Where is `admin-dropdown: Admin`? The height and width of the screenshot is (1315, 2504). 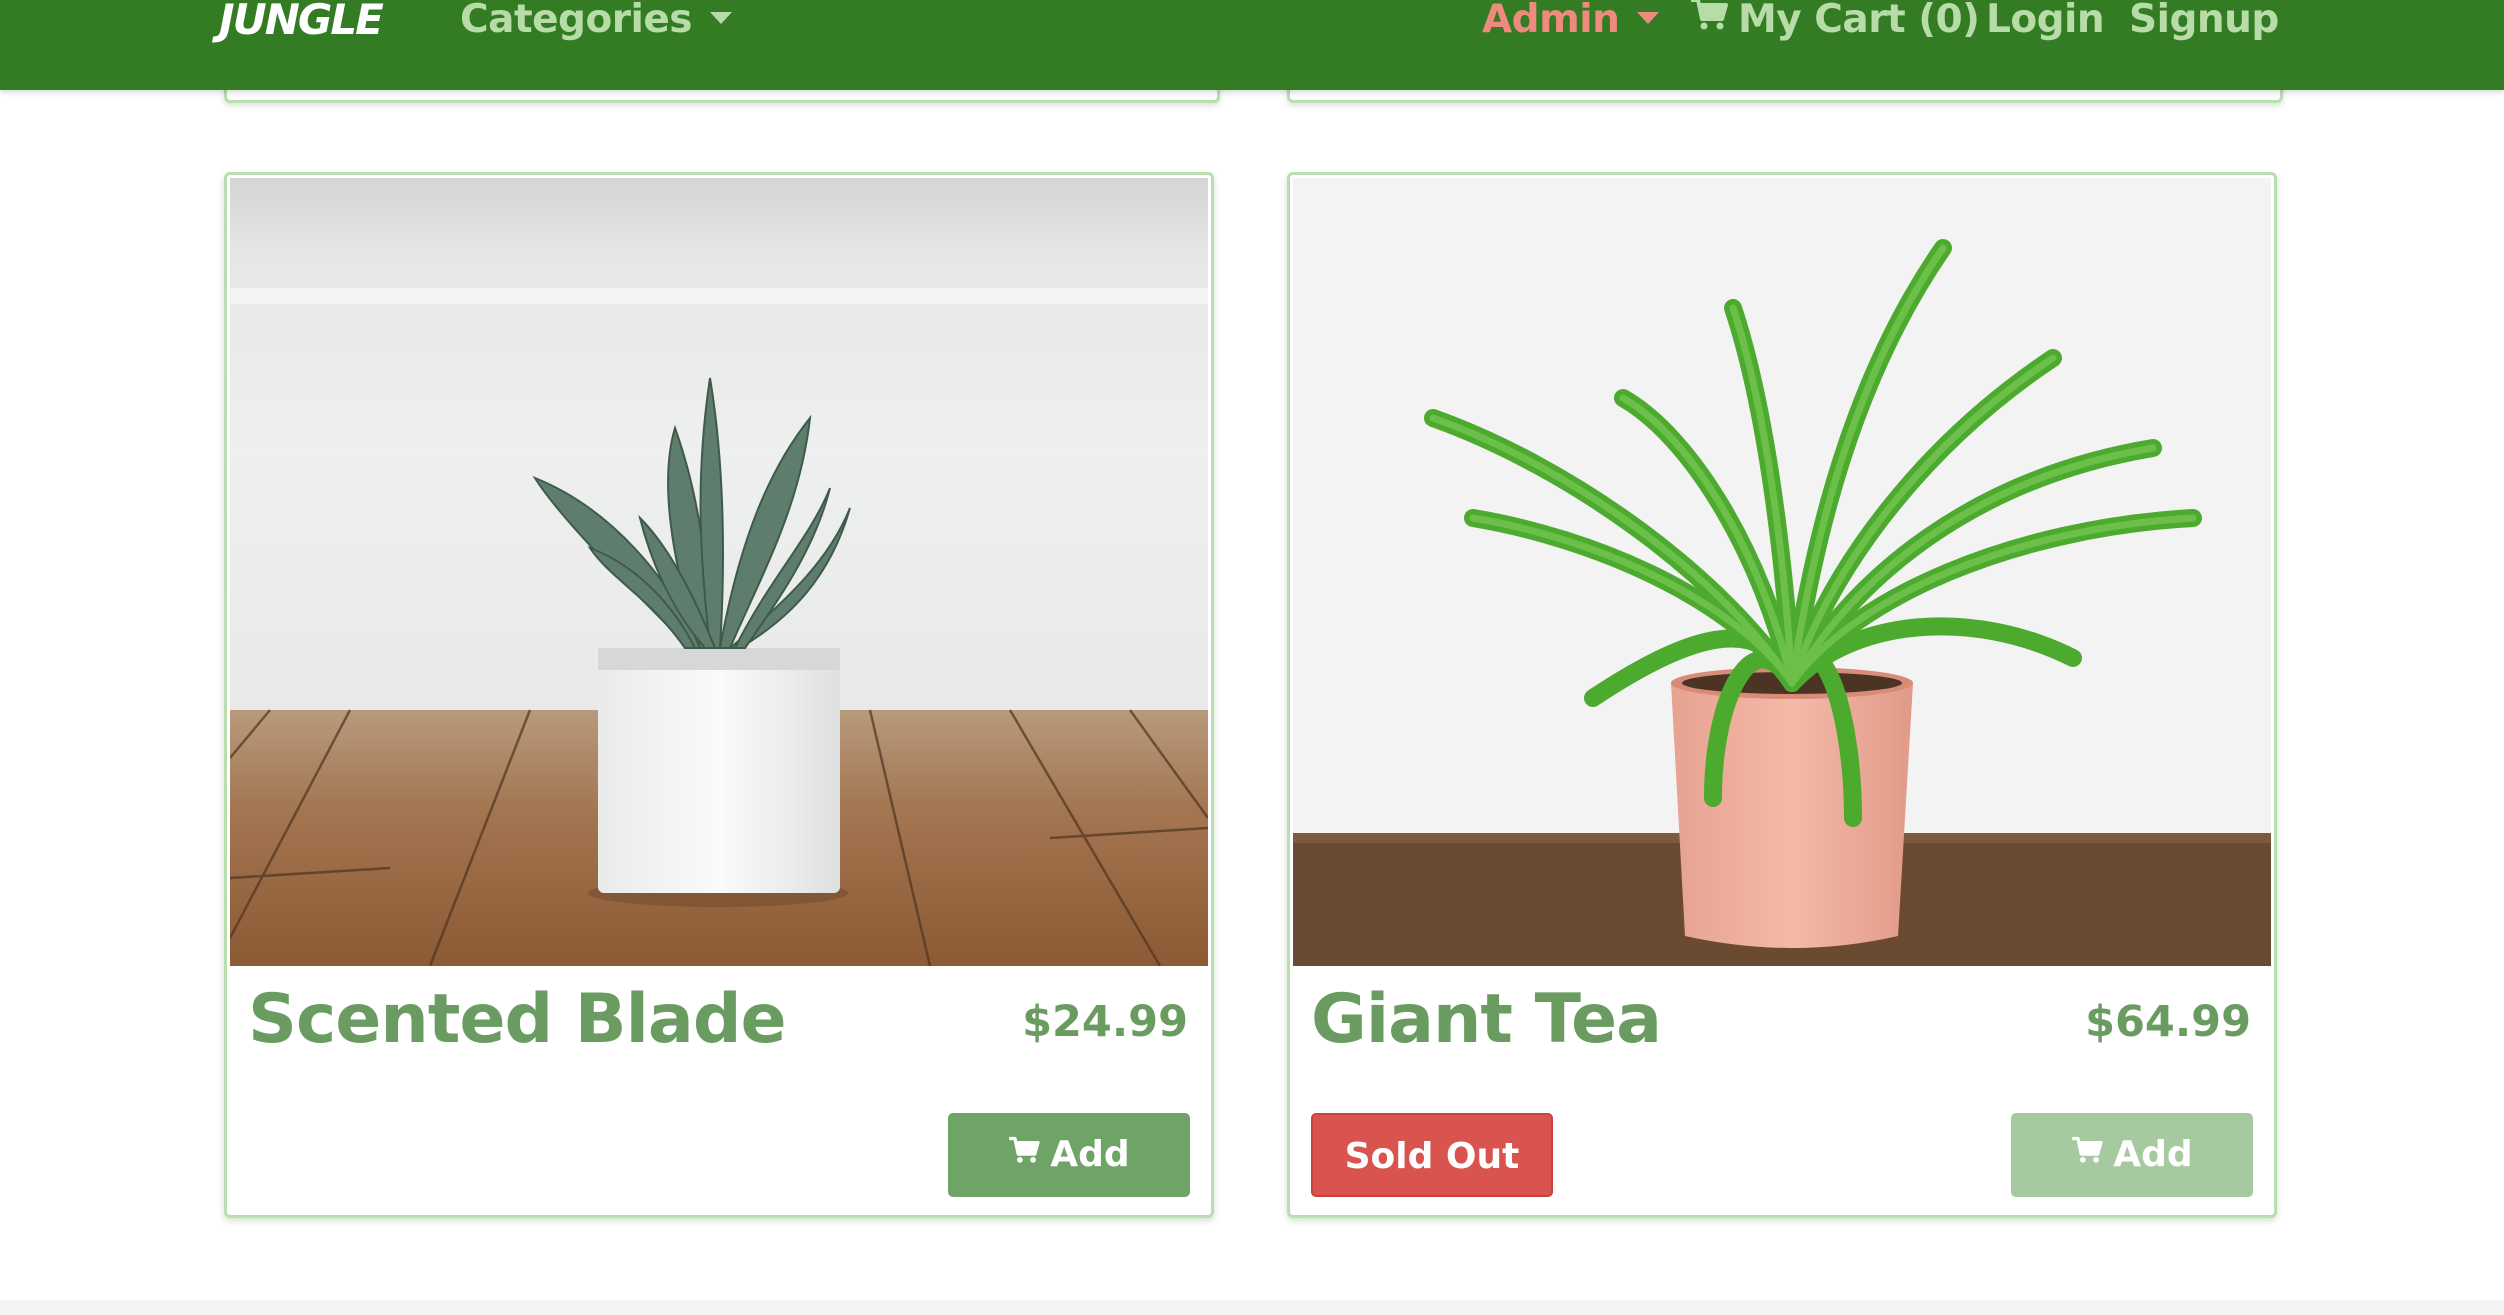 admin-dropdown: Admin is located at coordinates (1571, 22).